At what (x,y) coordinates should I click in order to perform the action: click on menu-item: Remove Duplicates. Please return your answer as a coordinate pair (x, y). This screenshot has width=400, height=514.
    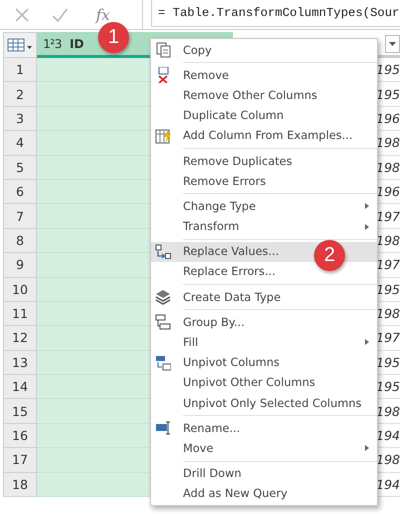
    Looking at the image, I should click on (264, 161).